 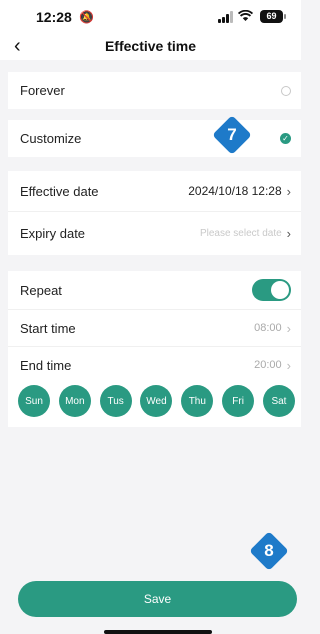 What do you see at coordinates (286, 90) in the screenshot?
I see `forever-radio` at bounding box center [286, 90].